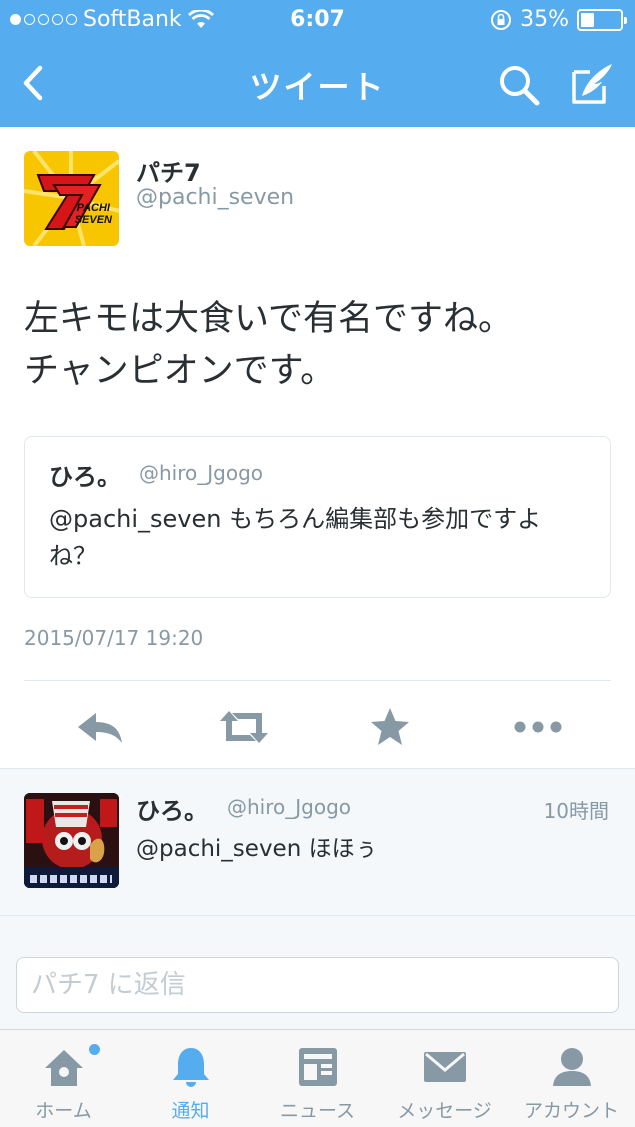  I want to click on tab-messages: メッセージ, so click(444, 1078).